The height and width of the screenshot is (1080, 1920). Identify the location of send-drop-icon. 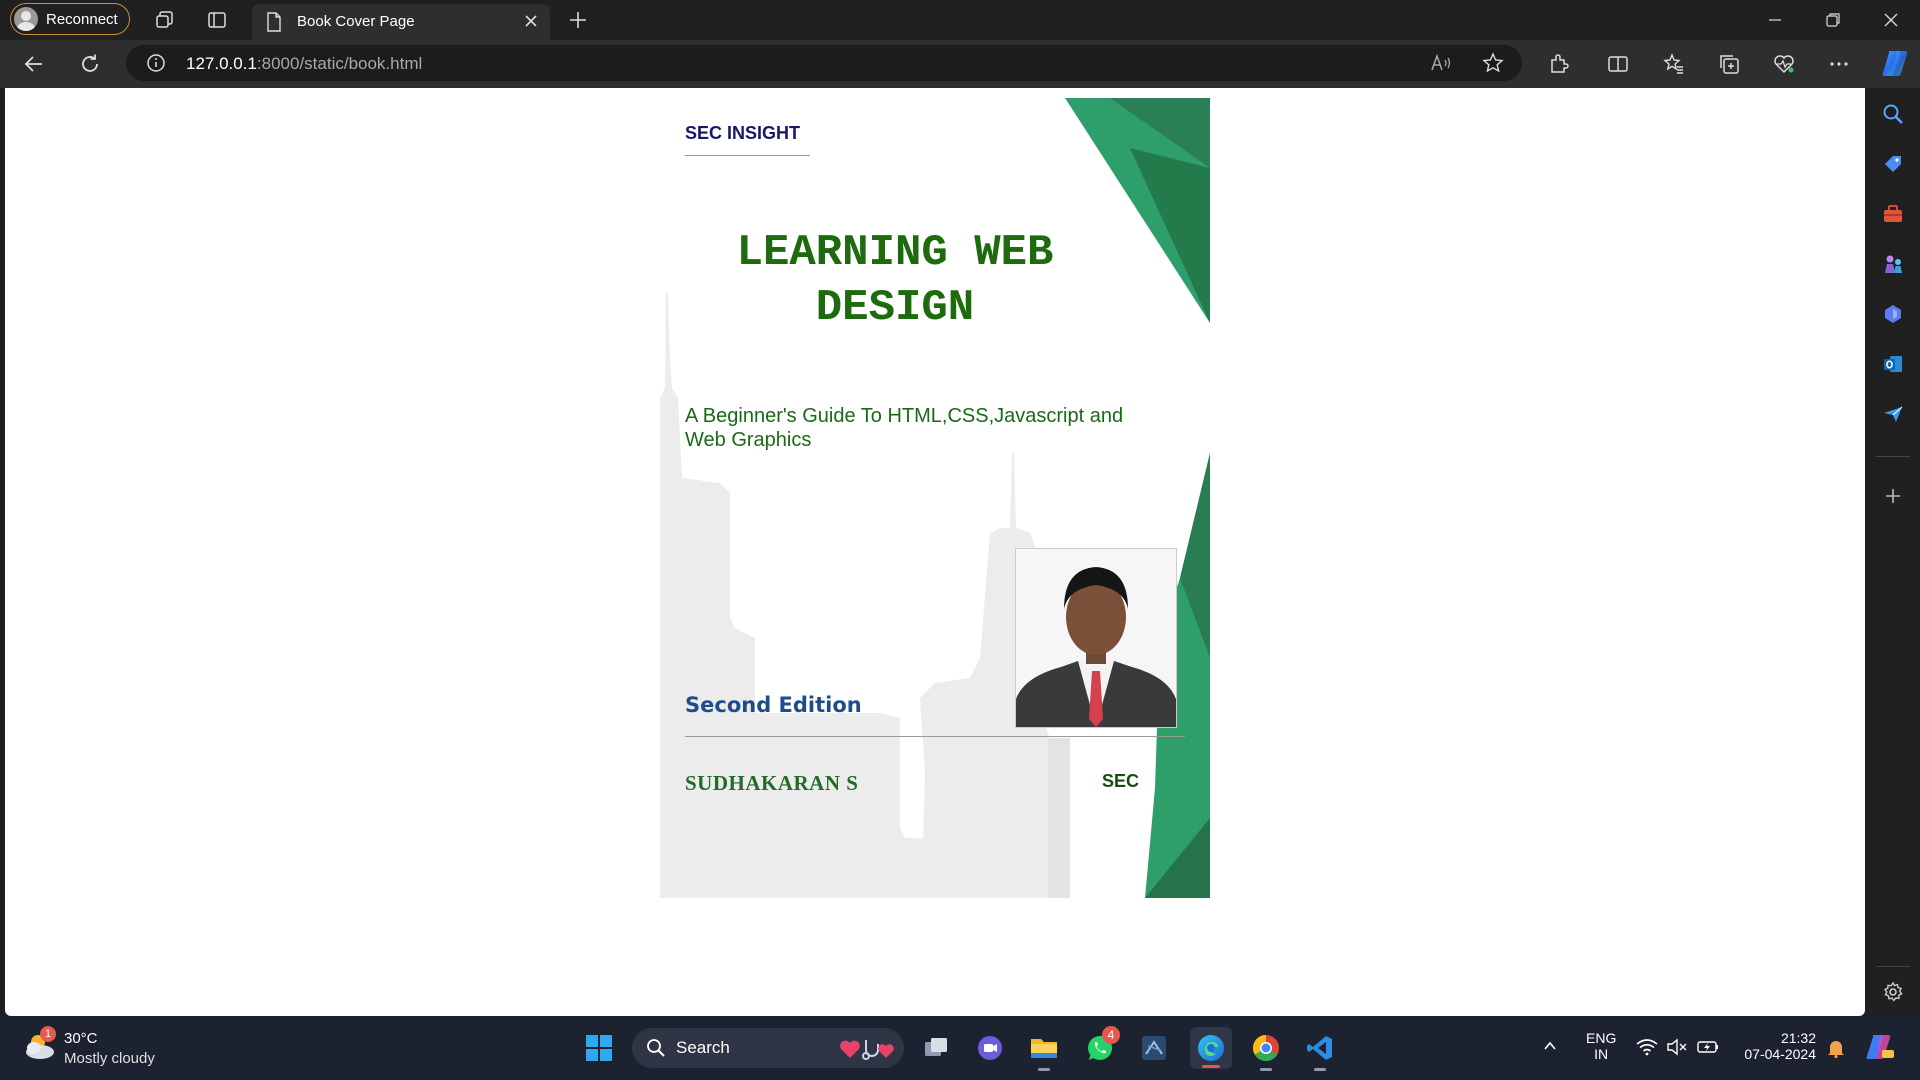
(1893, 414).